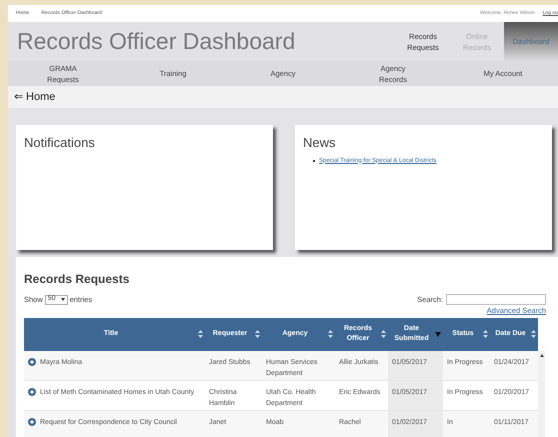 Image resolution: width=558 pixels, height=437 pixels. Describe the element at coordinates (496, 300) in the screenshot. I see `search-field` at that location.